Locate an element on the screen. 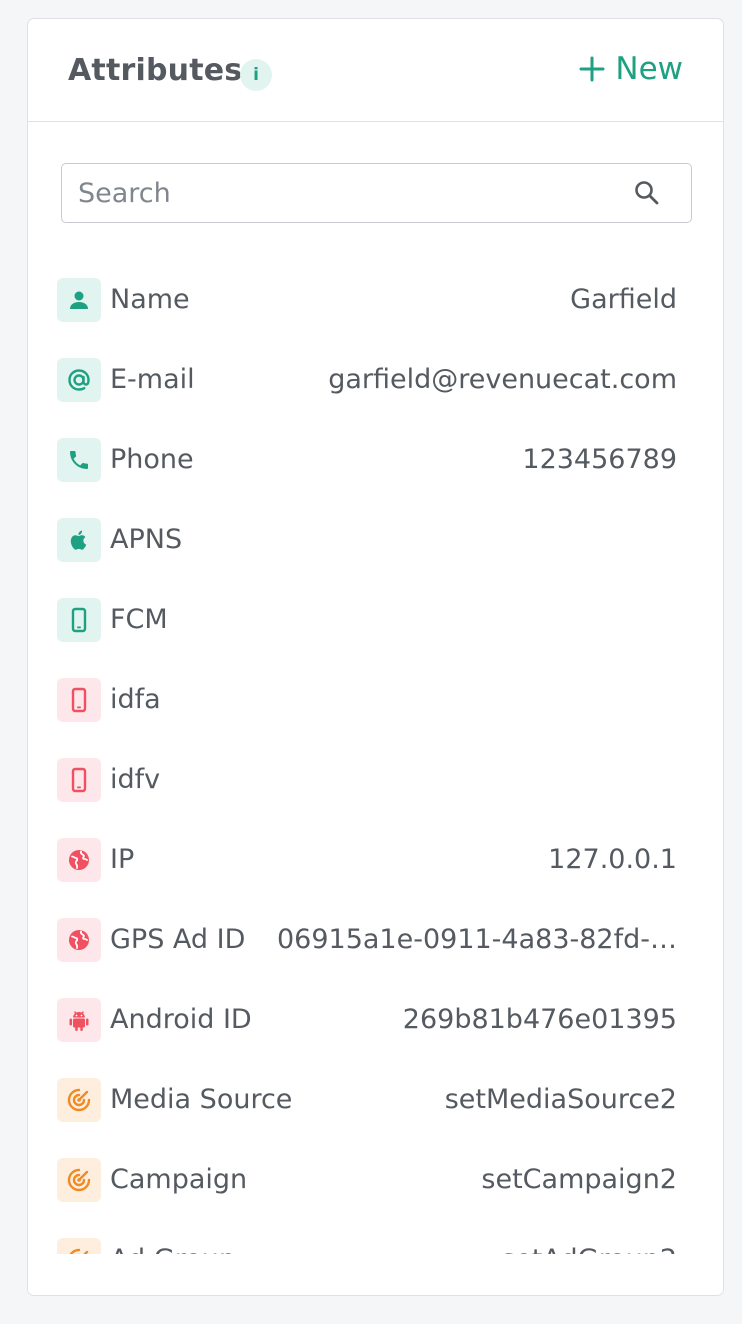  attribute-label: Ad Group is located at coordinates (173, 1246).